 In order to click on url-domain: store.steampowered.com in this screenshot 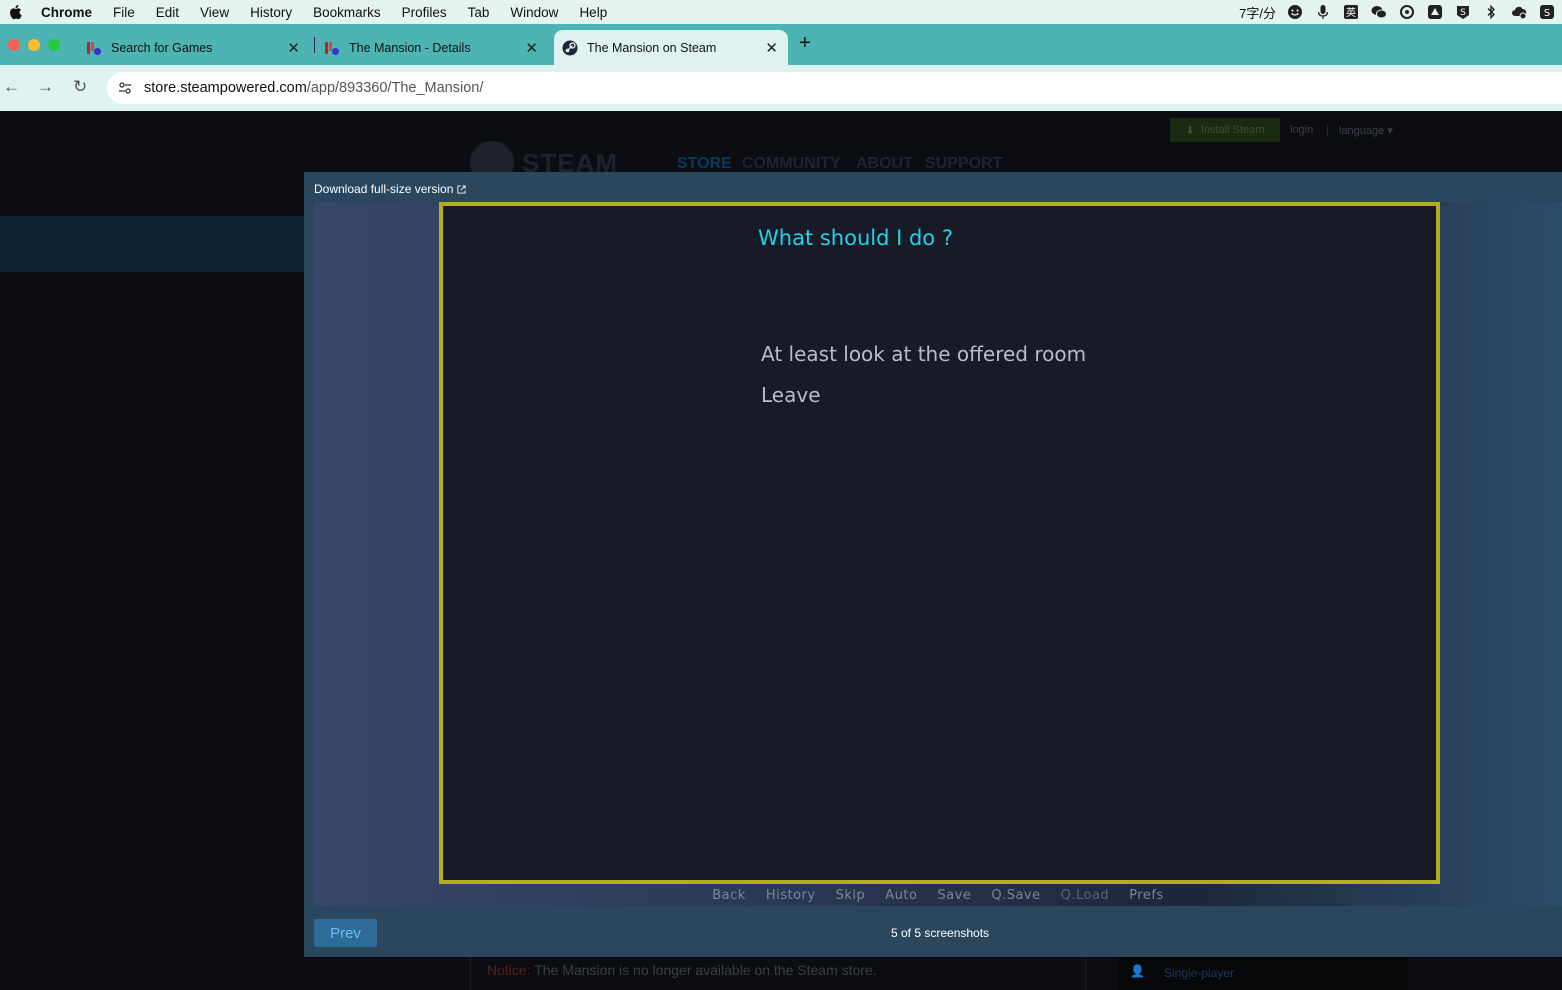, I will do `click(225, 88)`.